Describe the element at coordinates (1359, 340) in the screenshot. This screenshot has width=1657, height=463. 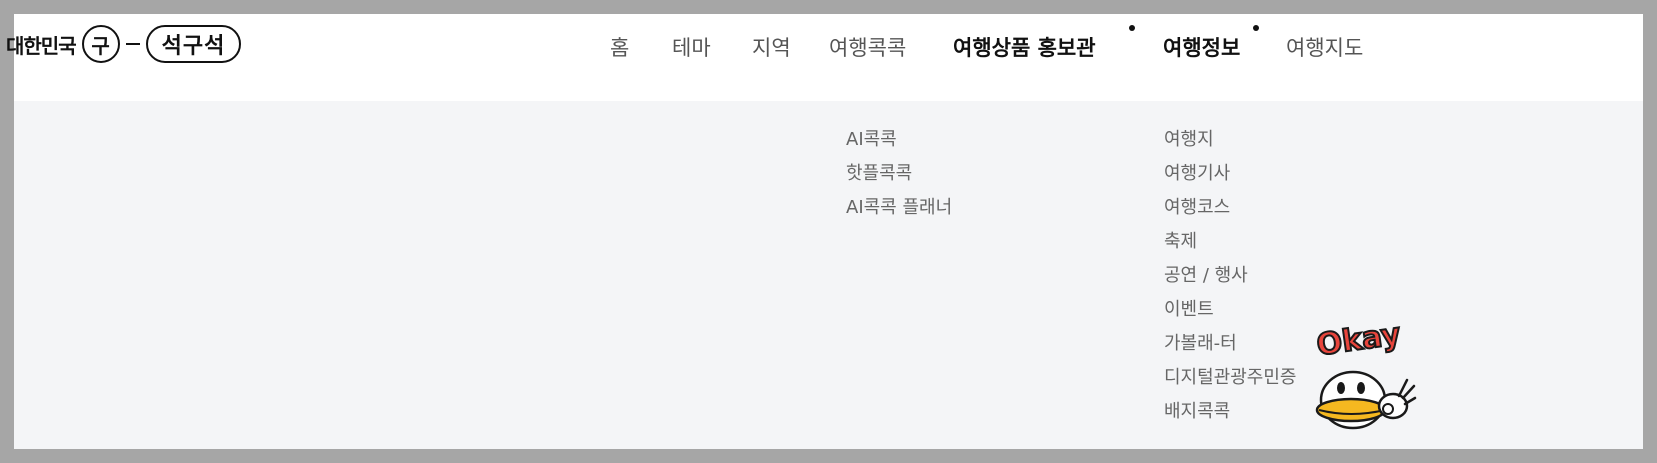
I see `mascot-okay-text: Okay` at that location.